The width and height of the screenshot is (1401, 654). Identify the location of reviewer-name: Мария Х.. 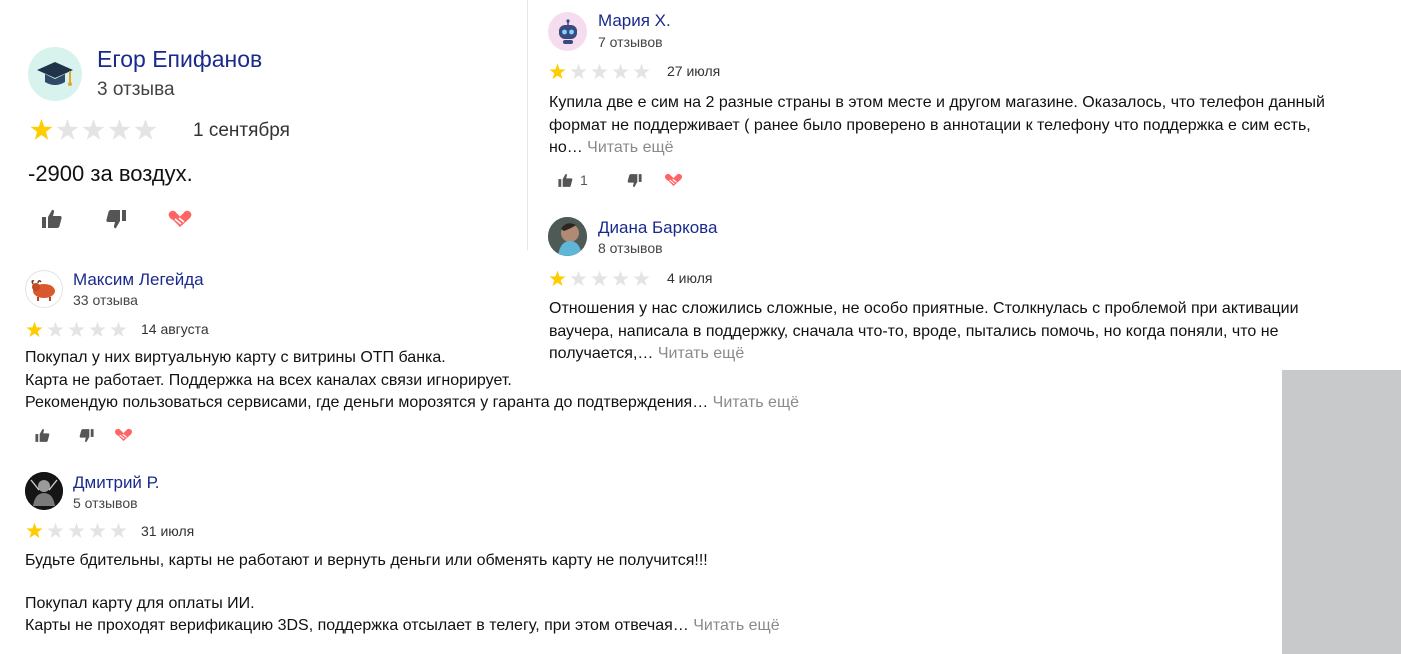
(634, 21).